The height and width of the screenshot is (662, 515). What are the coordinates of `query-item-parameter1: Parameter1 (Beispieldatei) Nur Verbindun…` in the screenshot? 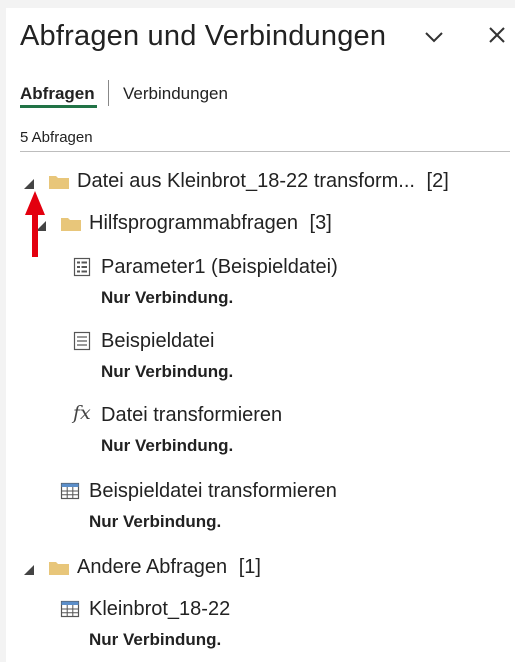 It's located at (256, 284).